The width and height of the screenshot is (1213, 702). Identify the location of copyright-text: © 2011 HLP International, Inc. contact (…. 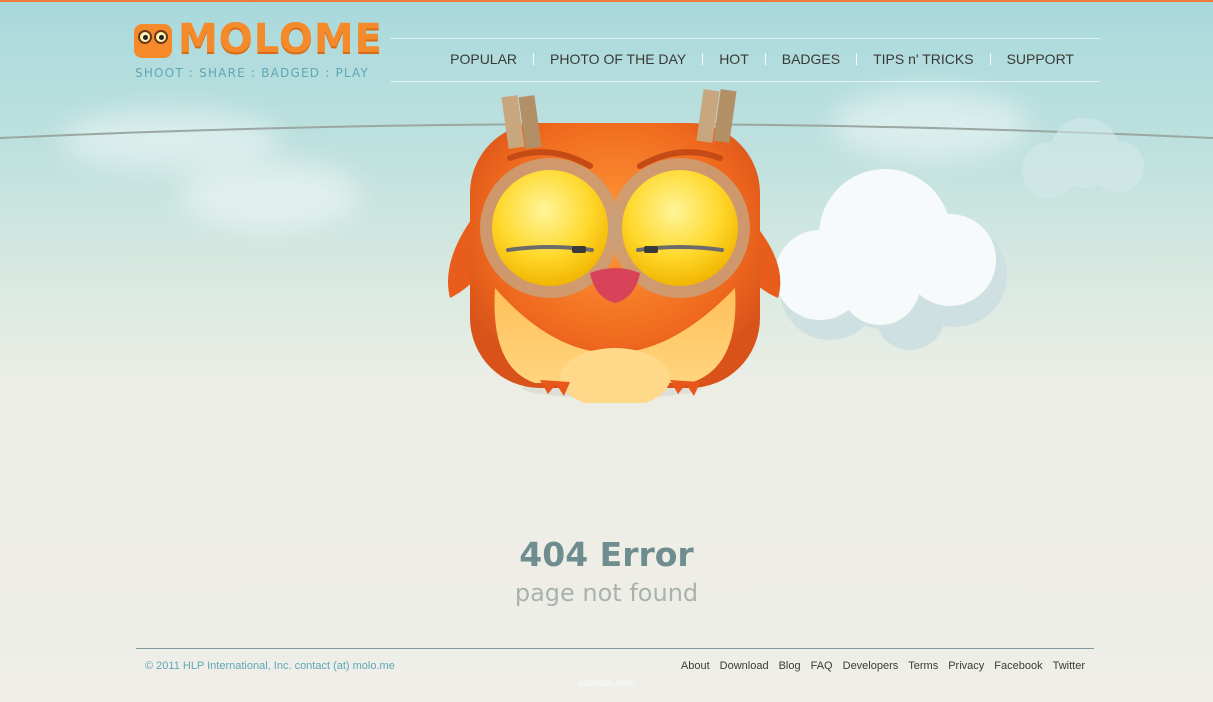
(270, 666).